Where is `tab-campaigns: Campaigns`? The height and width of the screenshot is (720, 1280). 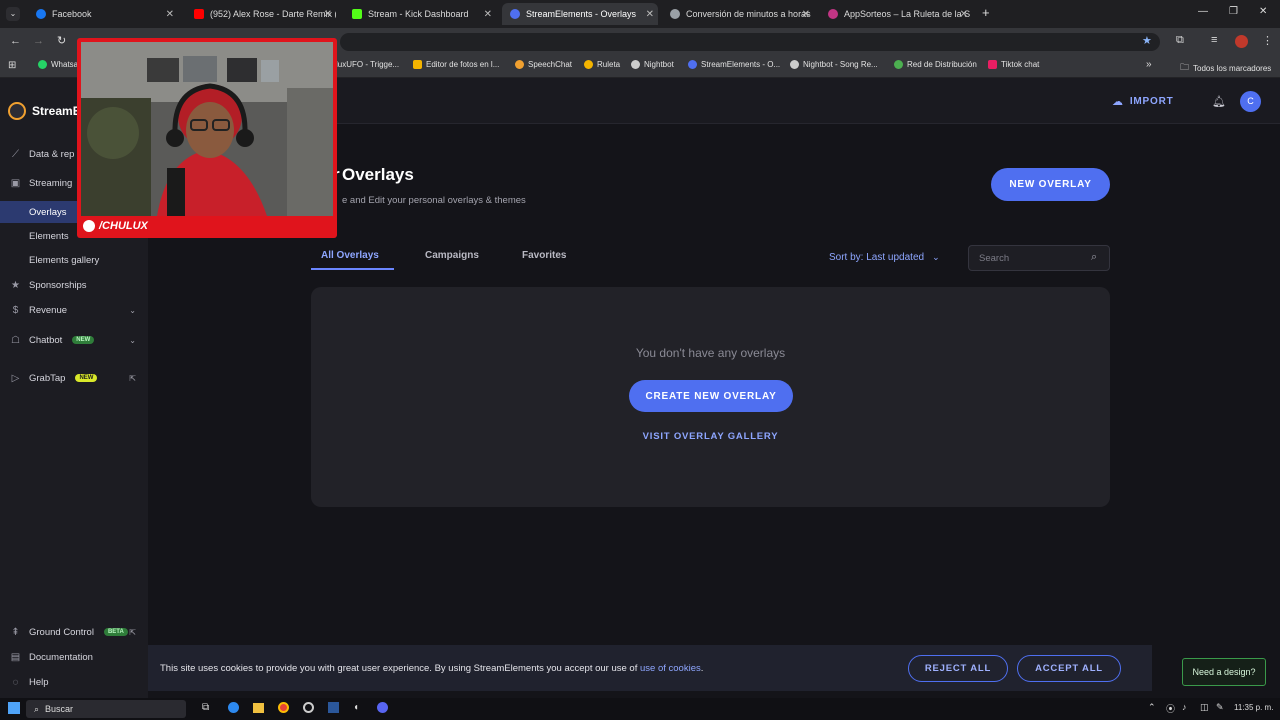
tab-campaigns: Campaigns is located at coordinates (452, 255).